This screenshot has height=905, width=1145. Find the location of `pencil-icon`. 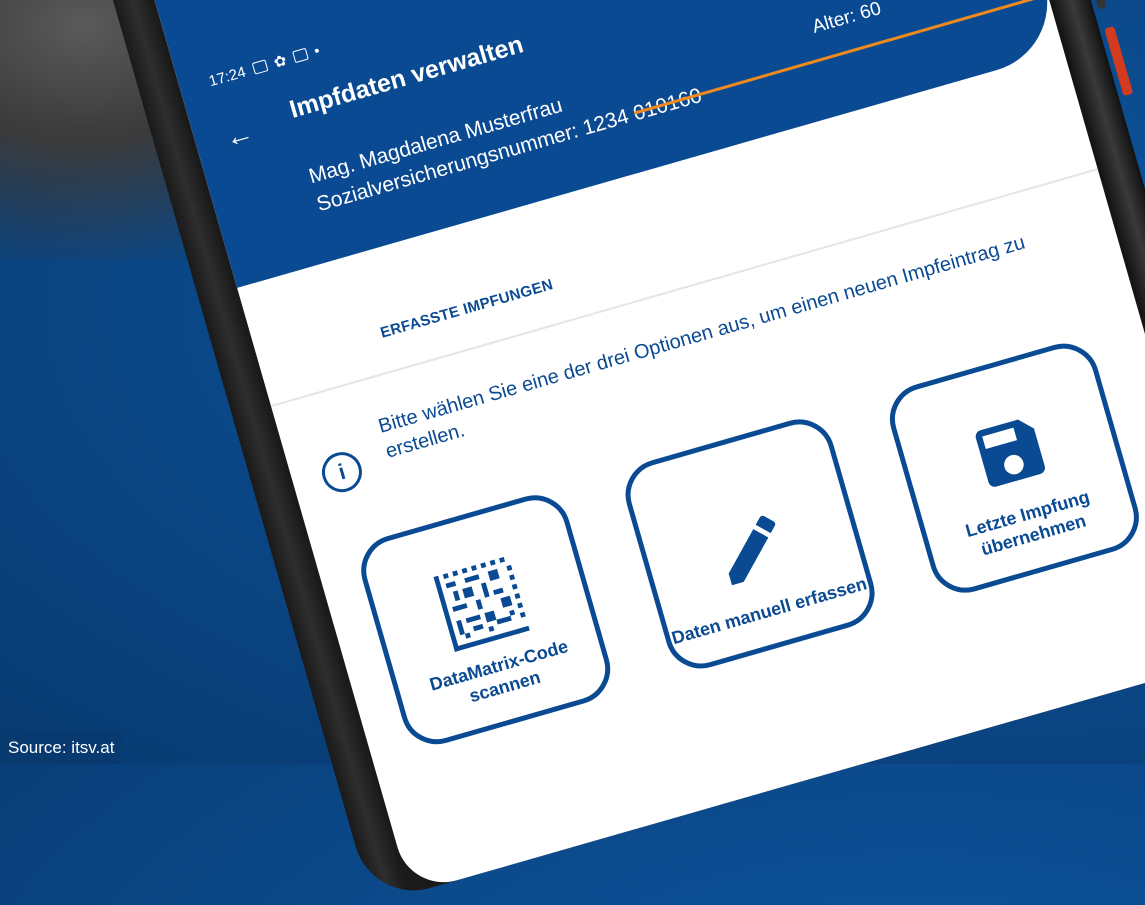

pencil-icon is located at coordinates (751, 550).